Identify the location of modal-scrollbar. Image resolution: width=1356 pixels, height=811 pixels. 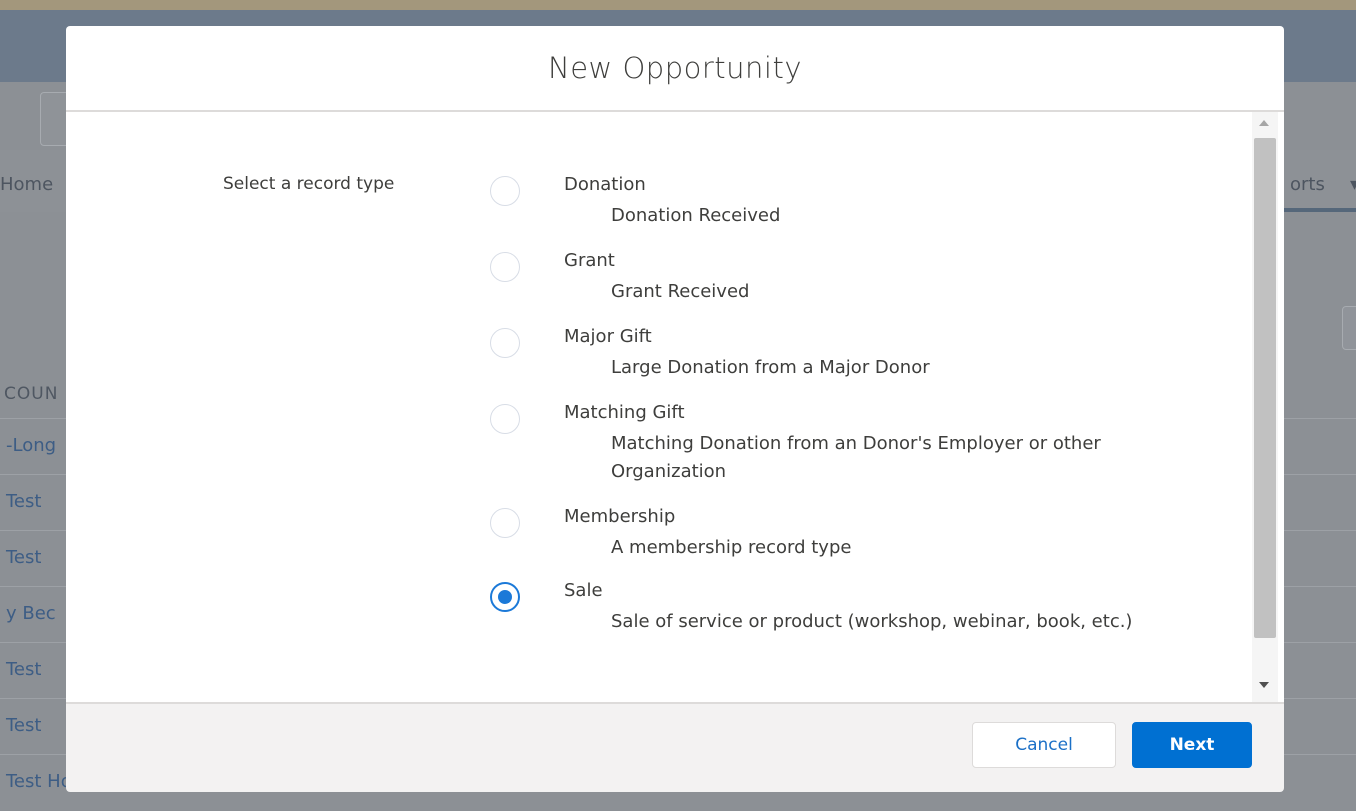
(1265, 407).